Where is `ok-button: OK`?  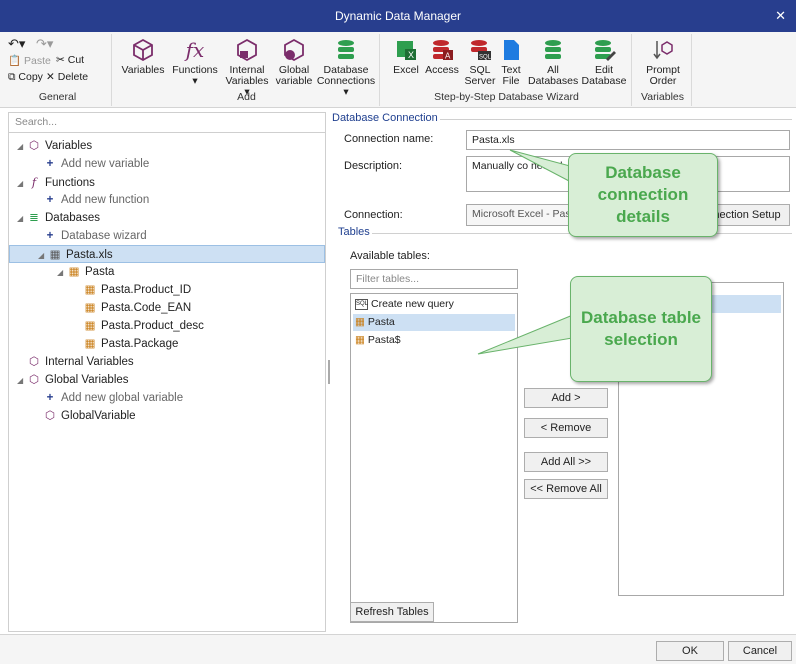 ok-button: OK is located at coordinates (690, 651).